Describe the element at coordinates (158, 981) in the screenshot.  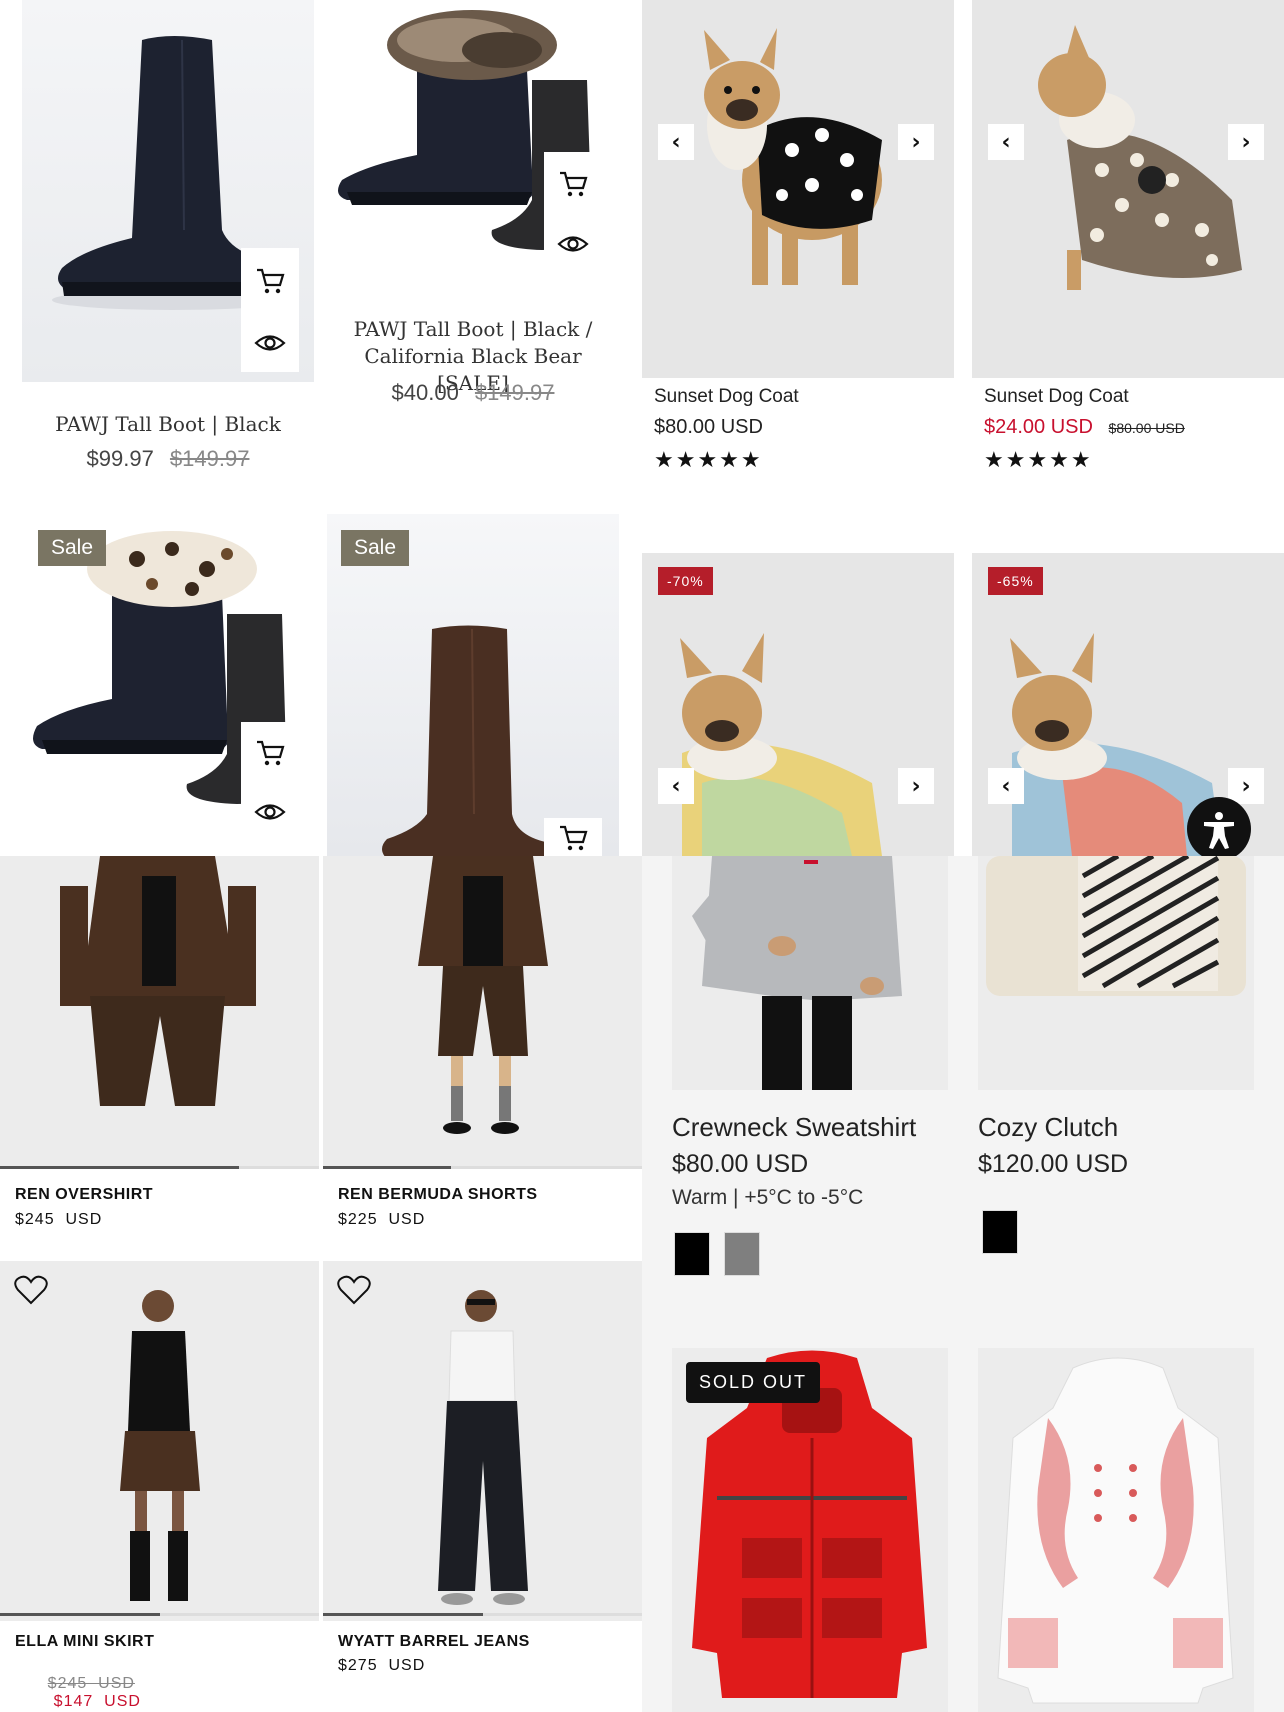
I see `overshirt-model-image` at that location.